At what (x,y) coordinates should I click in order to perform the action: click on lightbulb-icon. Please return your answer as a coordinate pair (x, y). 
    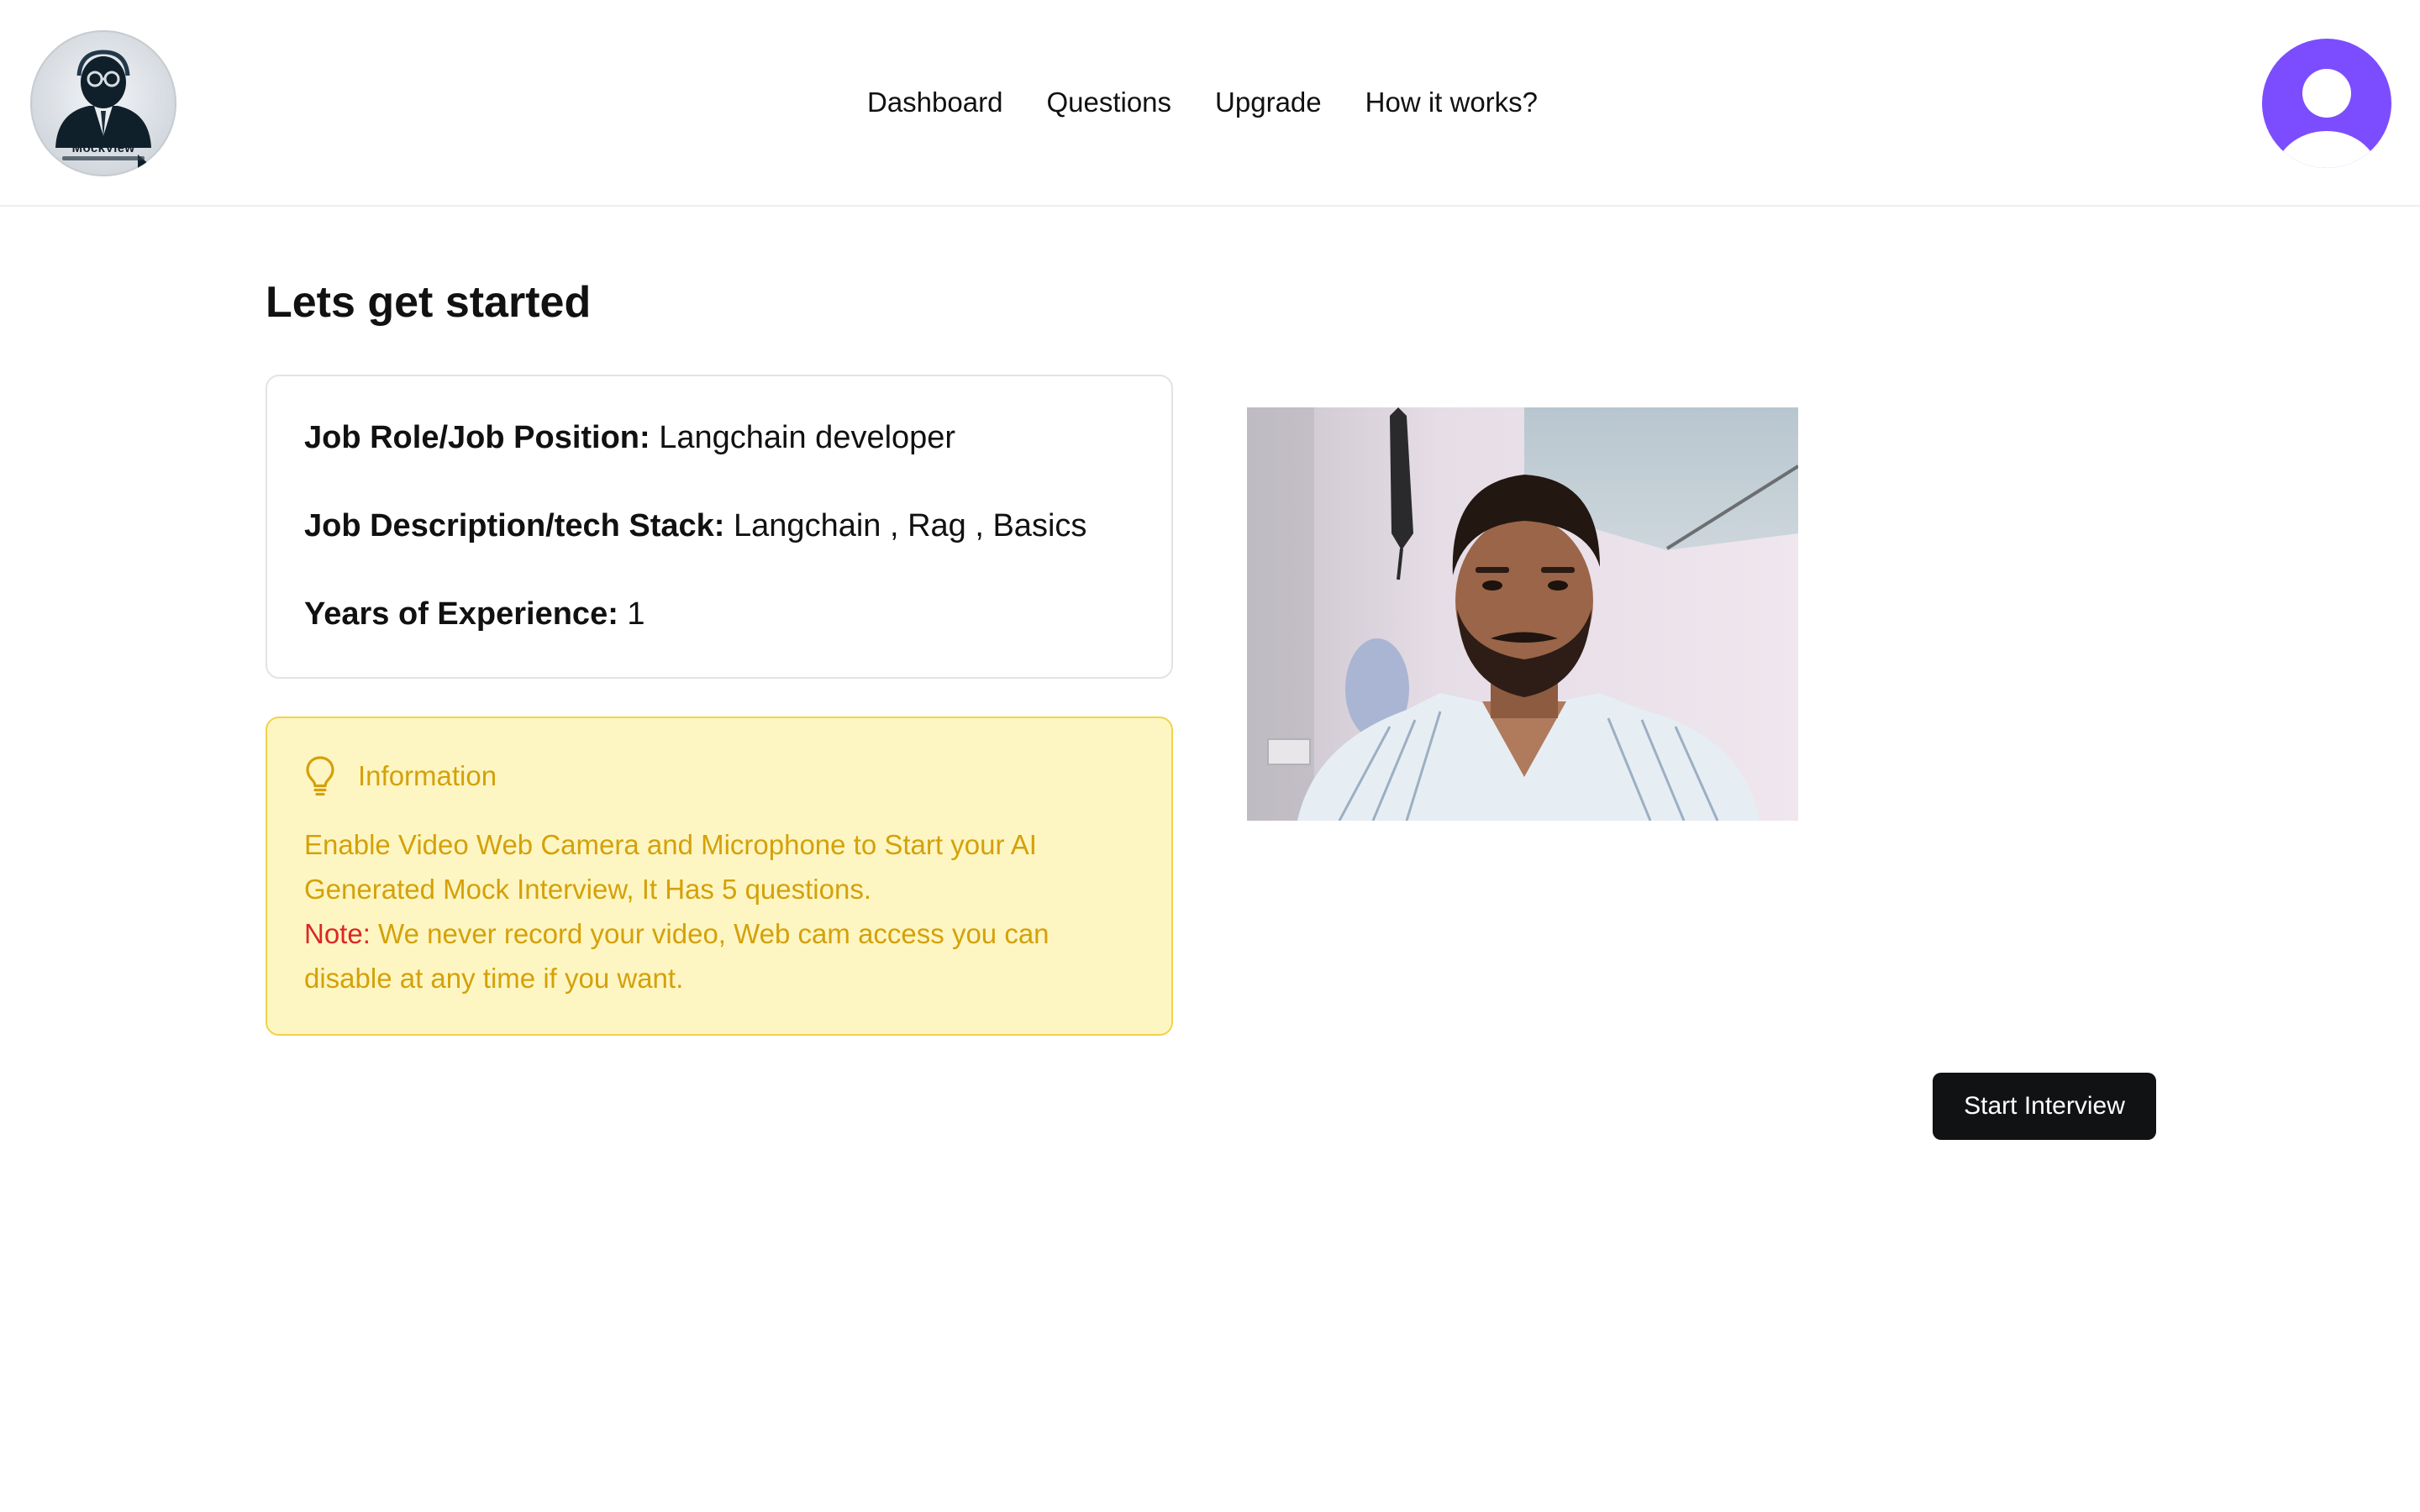
    Looking at the image, I should click on (320, 776).